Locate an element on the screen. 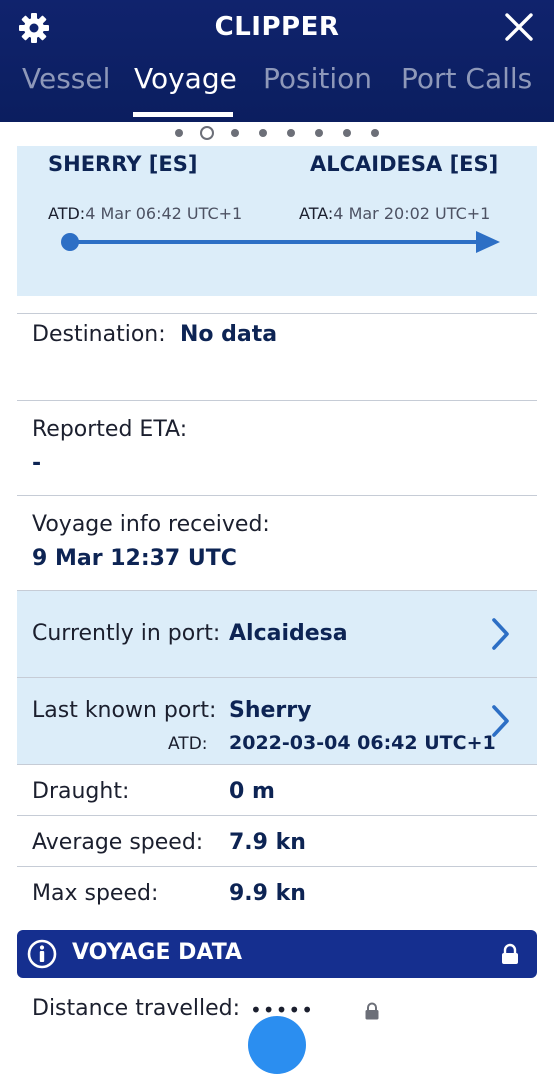  current-port-row: Currently in port: Alcaidesa is located at coordinates (277, 633).